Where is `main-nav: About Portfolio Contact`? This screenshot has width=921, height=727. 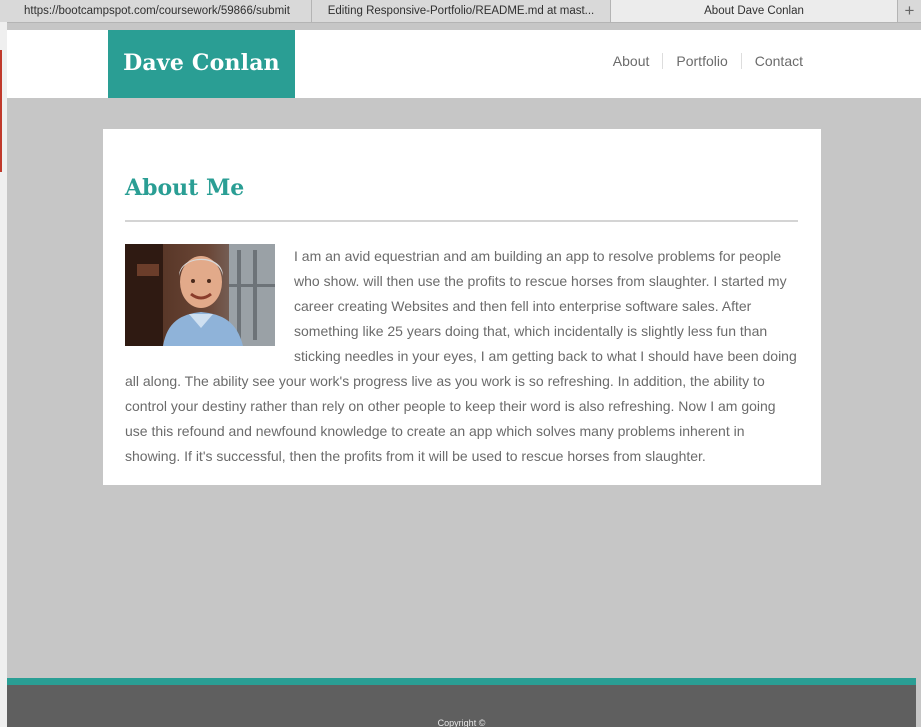
main-nav: About Portfolio Contact is located at coordinates (708, 62).